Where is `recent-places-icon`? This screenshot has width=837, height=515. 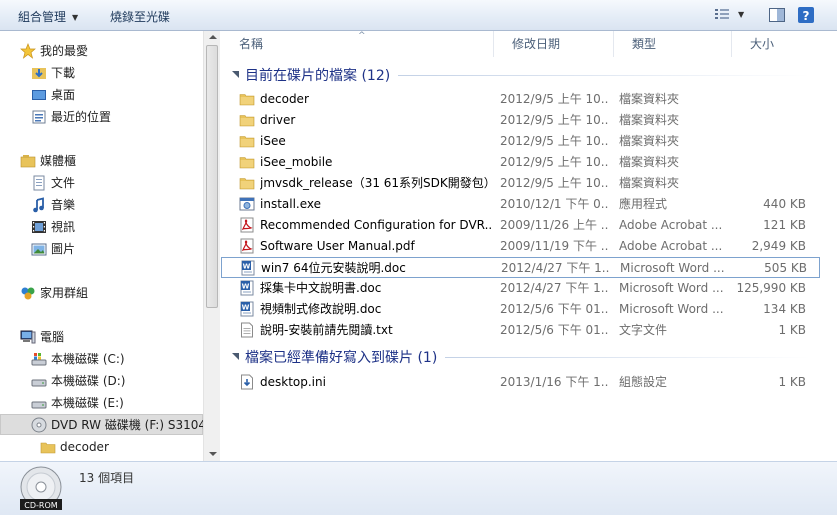 recent-places-icon is located at coordinates (39, 117).